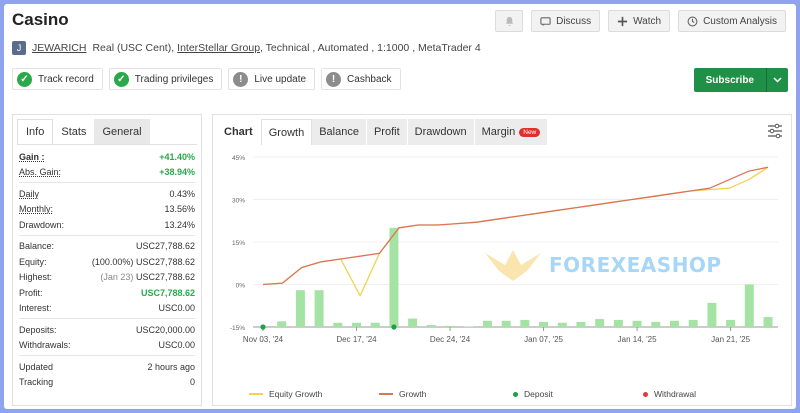 The width and height of the screenshot is (800, 413). Describe the element at coordinates (387, 132) in the screenshot. I see `tab-profit: Profit` at that location.